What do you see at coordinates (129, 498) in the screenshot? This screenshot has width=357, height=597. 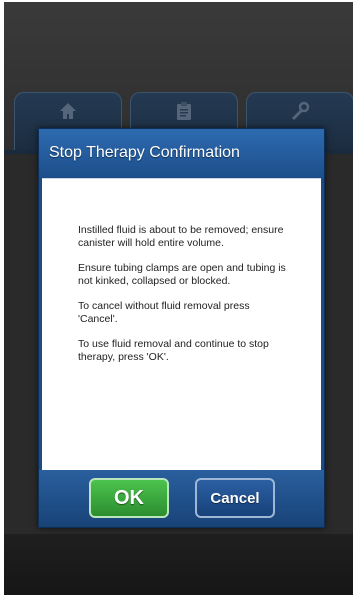 I see `ok-button: OK` at bounding box center [129, 498].